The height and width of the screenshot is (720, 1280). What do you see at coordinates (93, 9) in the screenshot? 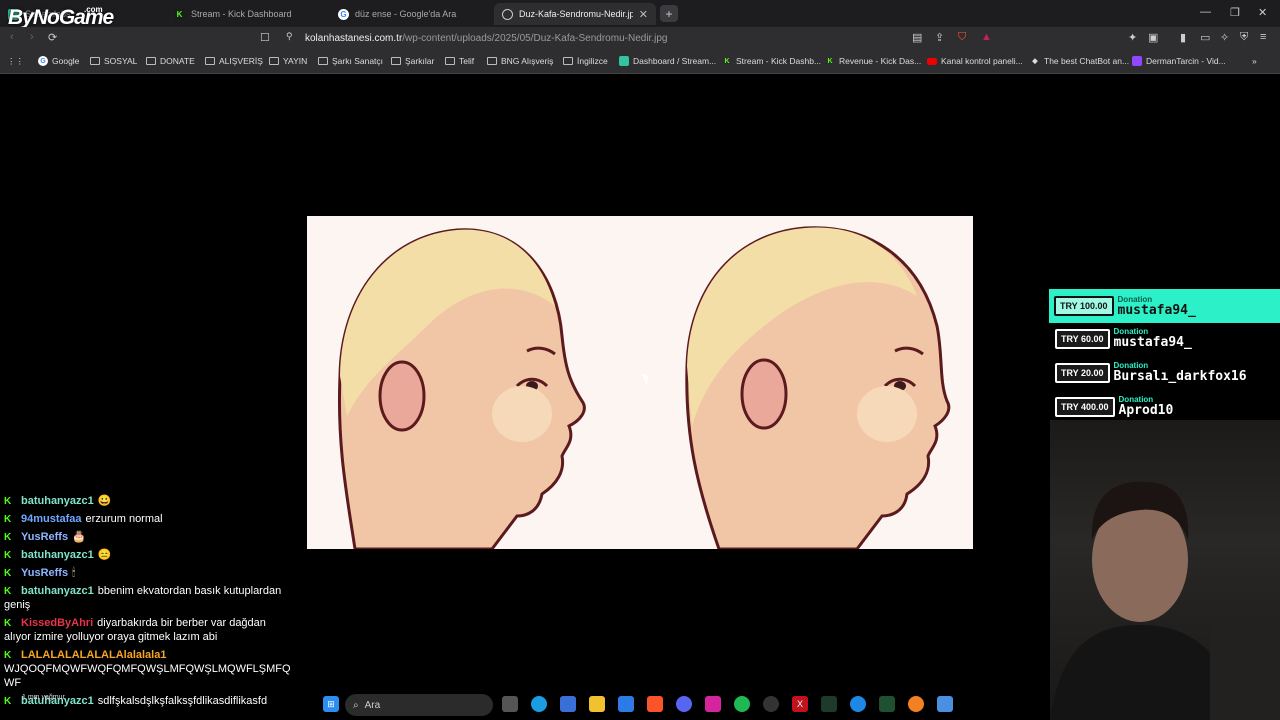
I see `logo-suffix: .com` at bounding box center [93, 9].